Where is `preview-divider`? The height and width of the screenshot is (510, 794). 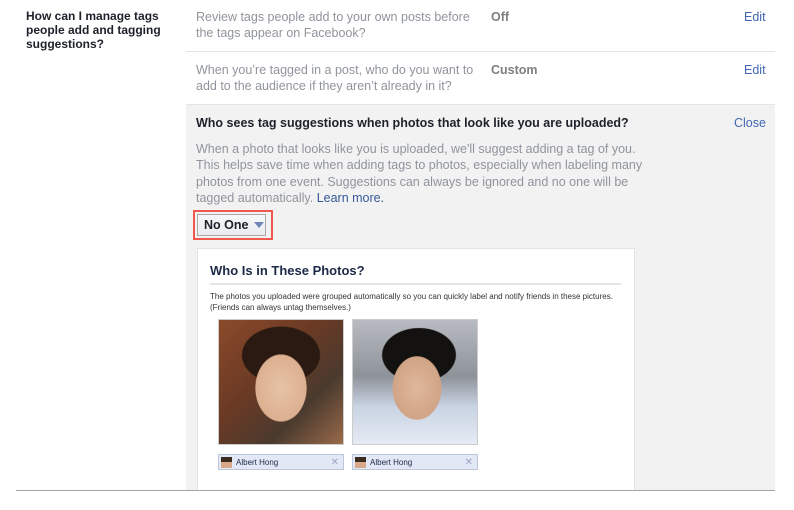 preview-divider is located at coordinates (415, 284).